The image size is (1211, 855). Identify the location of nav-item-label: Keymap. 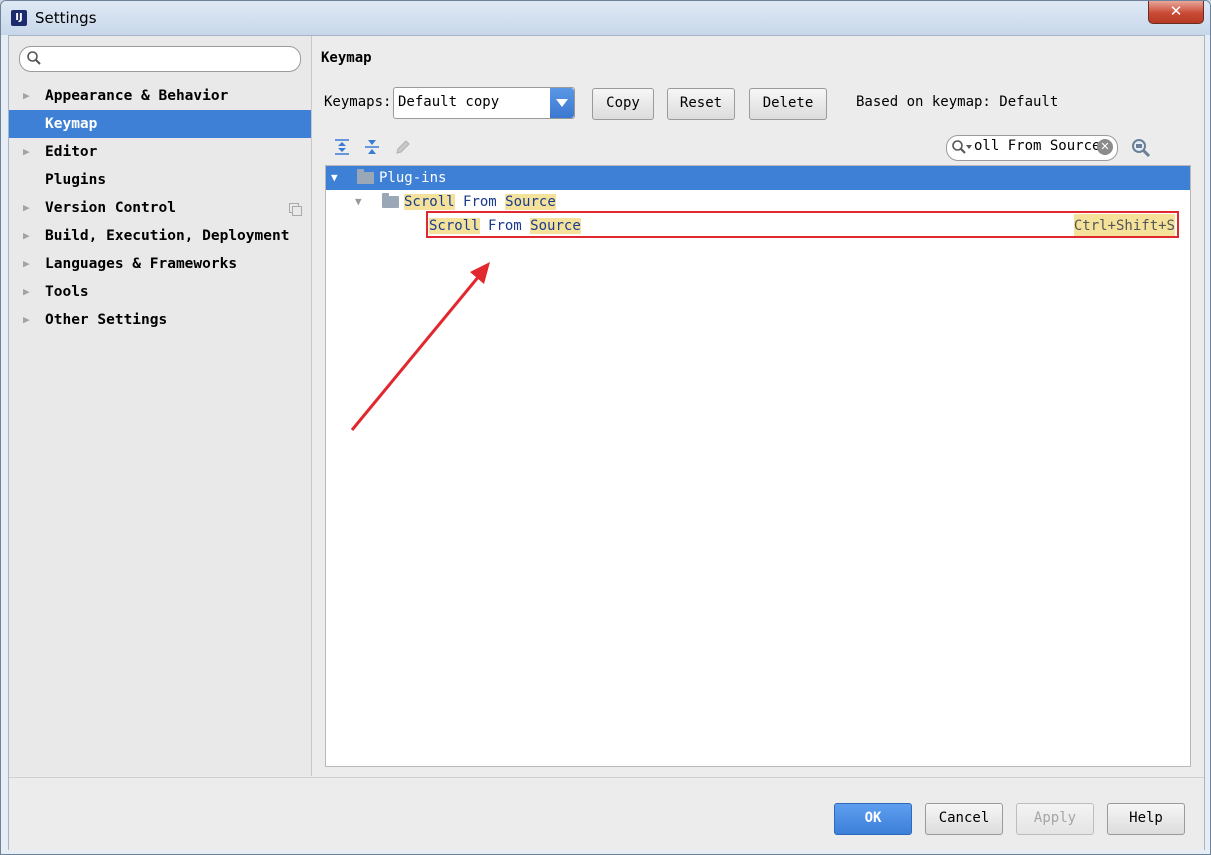
(71, 124).